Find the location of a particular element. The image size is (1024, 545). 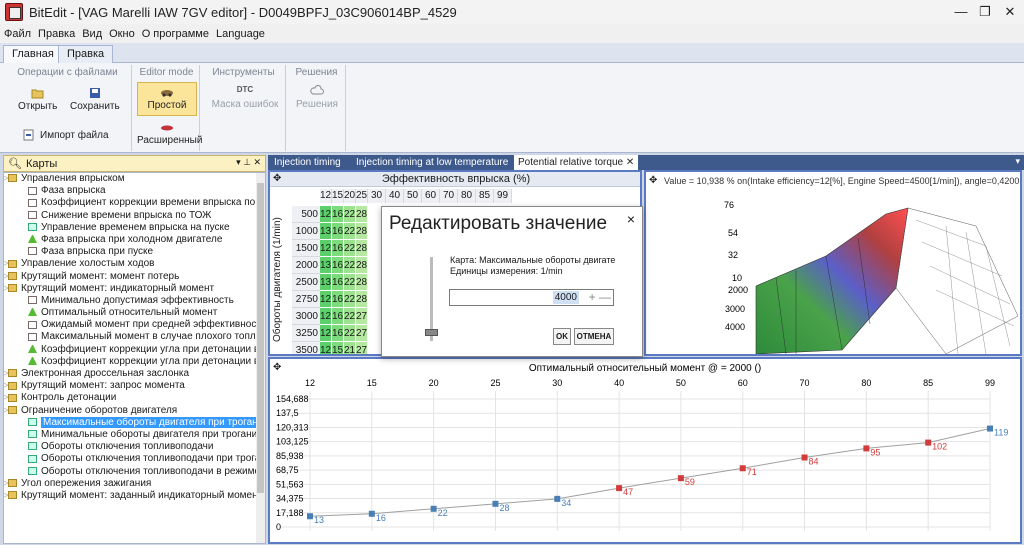

tree-item: Оптимальный относительный момент is located at coordinates (134, 313).